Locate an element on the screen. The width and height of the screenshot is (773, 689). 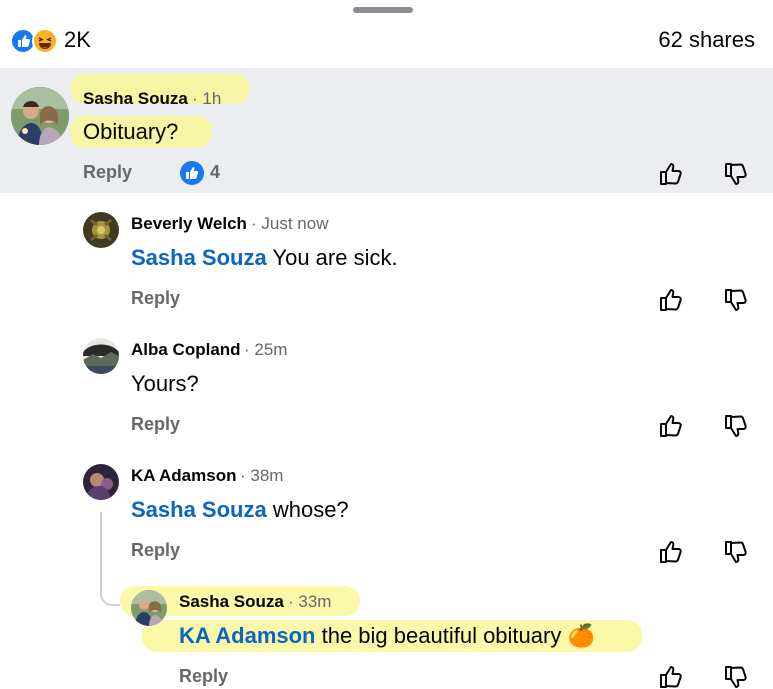
like-icon is located at coordinates (192, 173).